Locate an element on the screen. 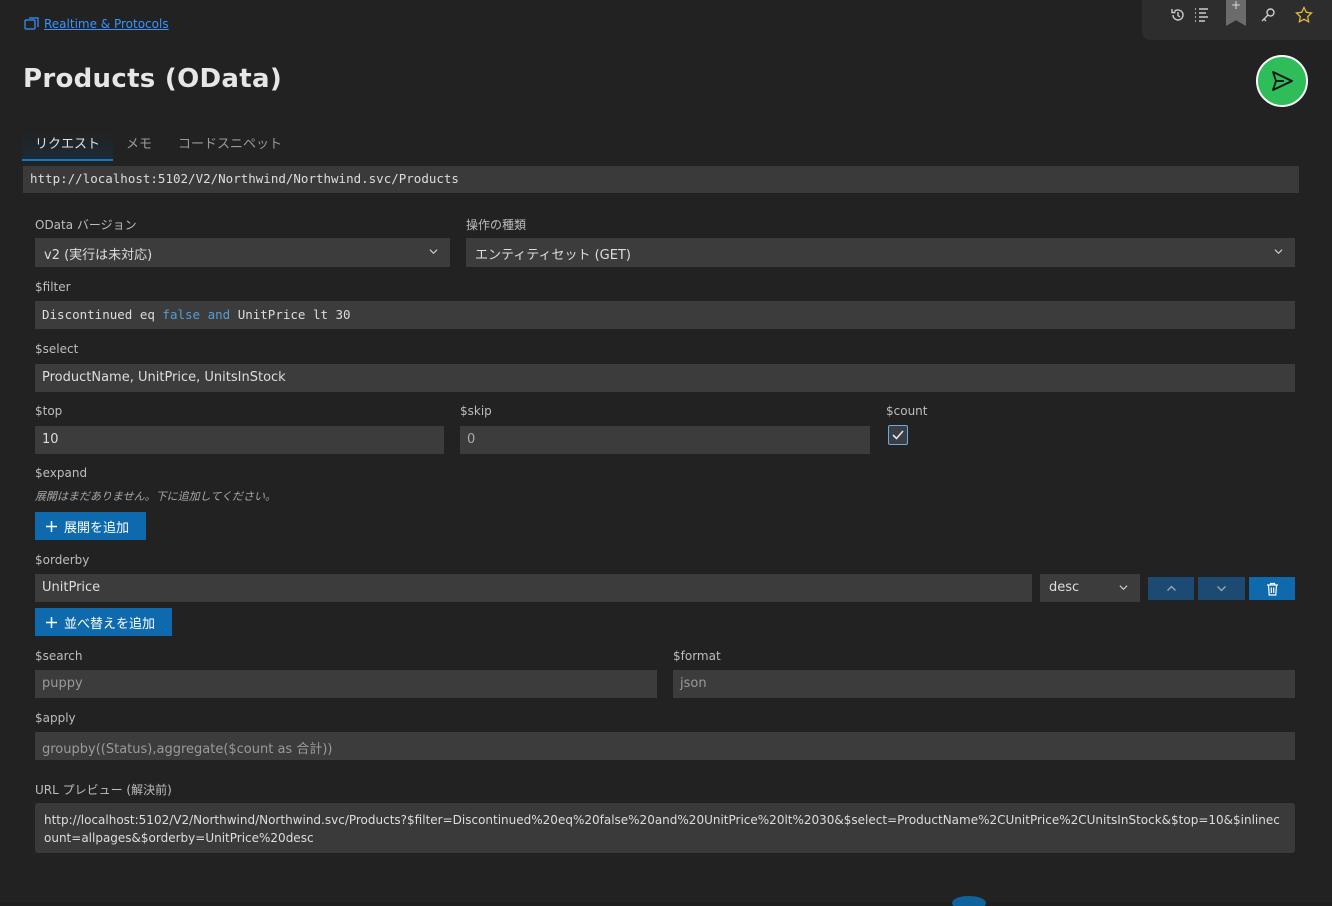  operation-select: エンティティセット (GET) is located at coordinates (880, 252).